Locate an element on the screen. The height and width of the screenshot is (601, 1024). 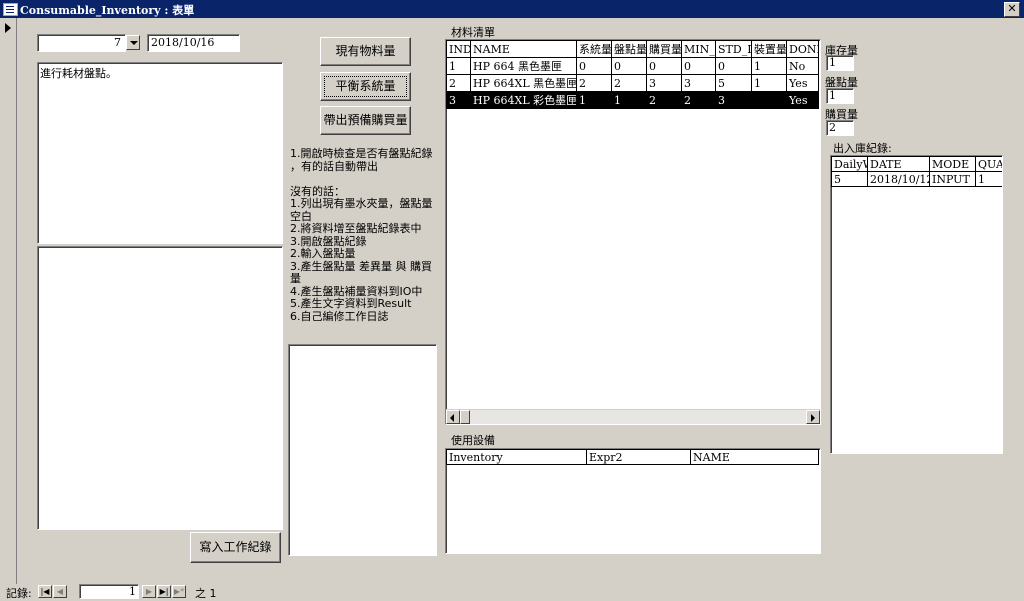
column-header: 裝置量 is located at coordinates (769, 49).